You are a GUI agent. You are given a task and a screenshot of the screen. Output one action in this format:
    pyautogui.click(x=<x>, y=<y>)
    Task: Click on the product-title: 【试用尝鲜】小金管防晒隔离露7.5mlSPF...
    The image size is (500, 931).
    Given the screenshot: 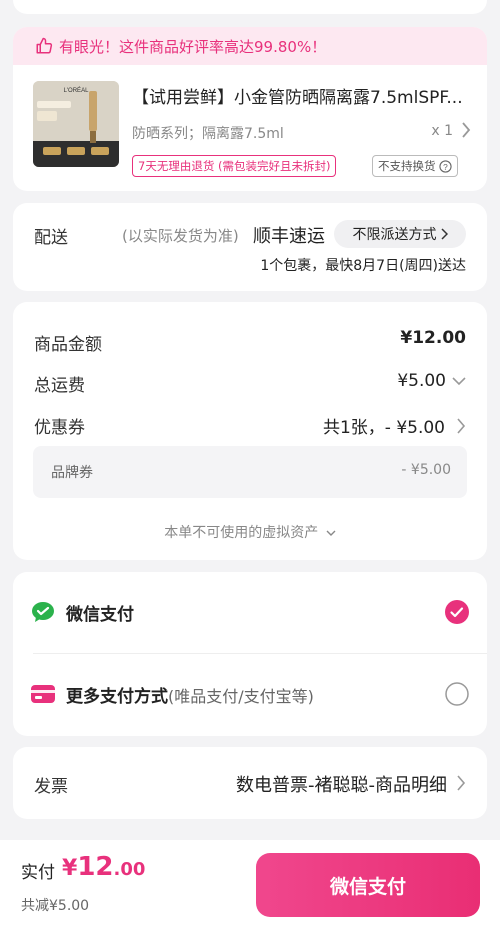 What is the action you would take?
    pyautogui.click(x=301, y=95)
    